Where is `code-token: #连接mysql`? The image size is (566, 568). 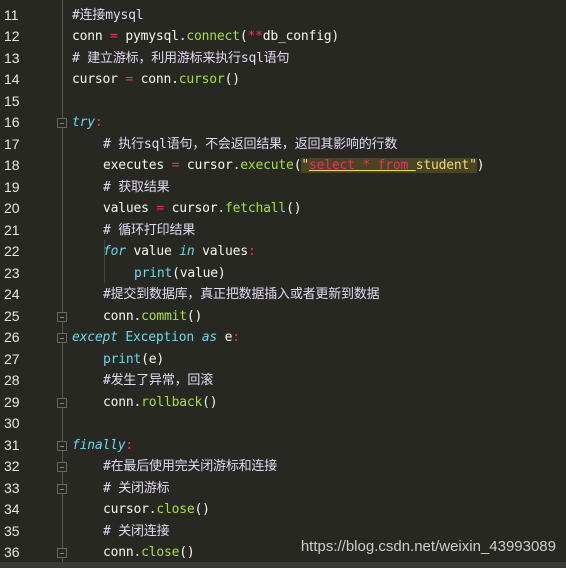 code-token: #连接mysql is located at coordinates (108, 15).